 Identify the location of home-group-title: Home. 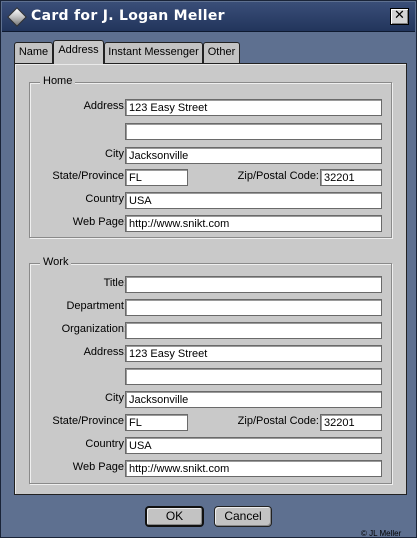
(58, 81).